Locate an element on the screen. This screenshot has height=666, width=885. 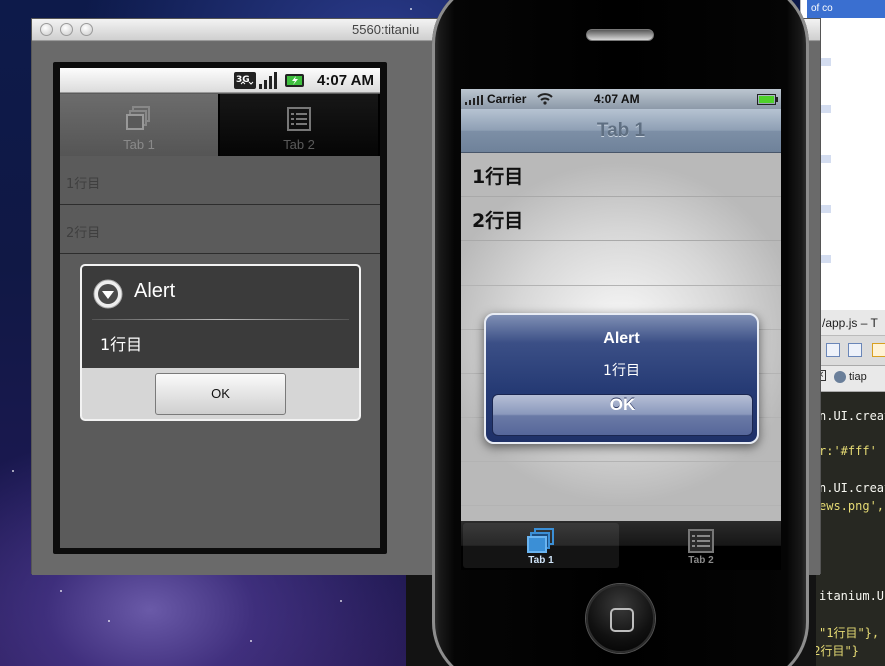
editor-toolbar is located at coordinates (848, 351).